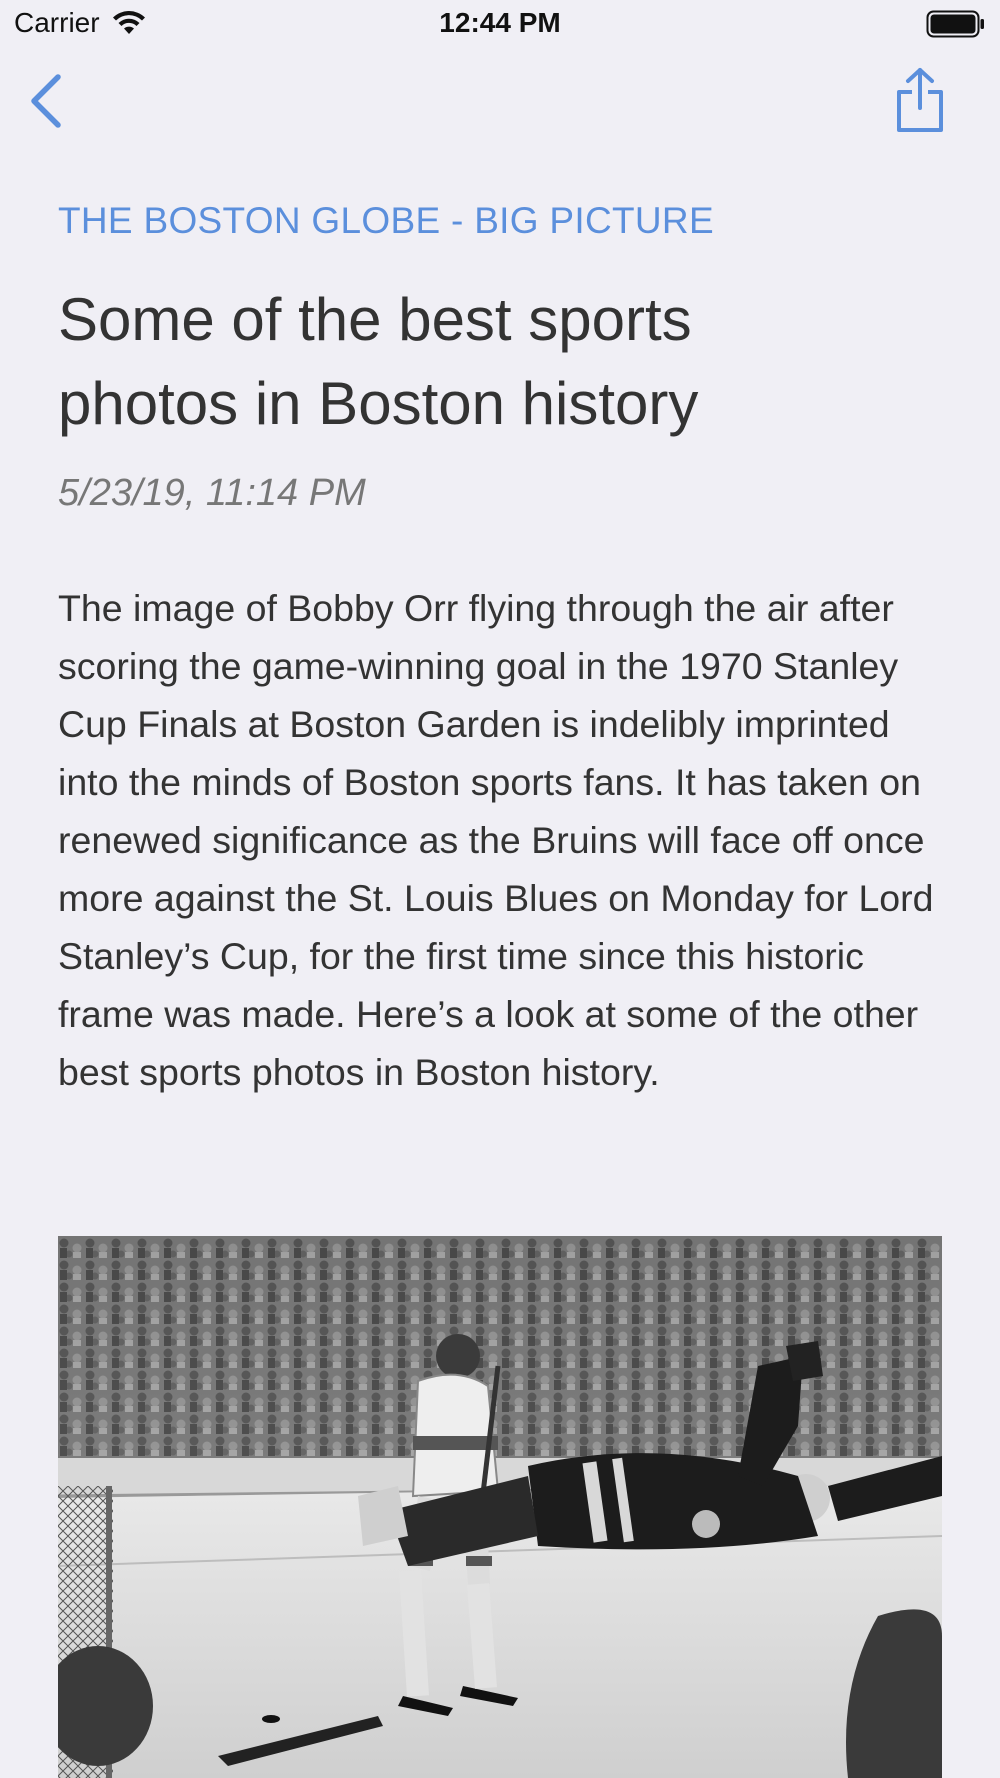 This screenshot has height=1778, width=1000. I want to click on article-date: 5/23/19, 11:14 PM, so click(212, 493).